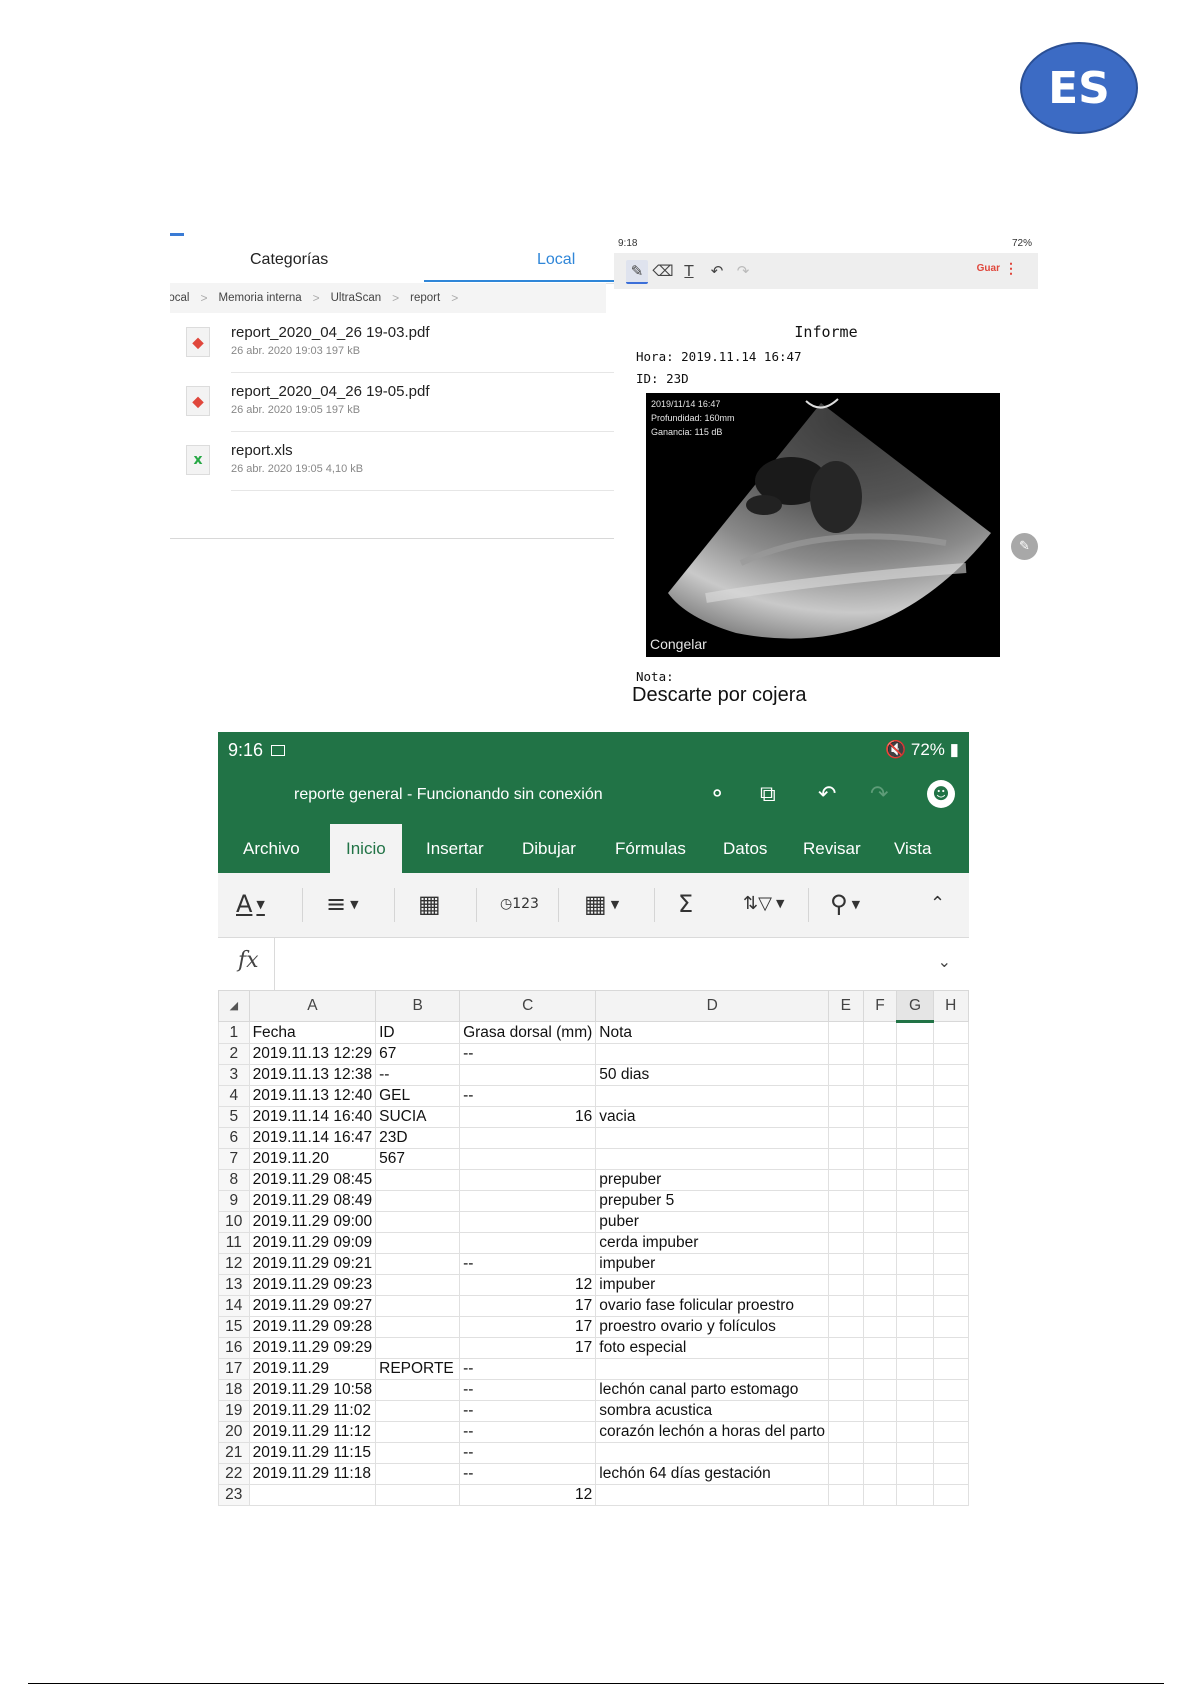 The width and height of the screenshot is (1192, 1685). I want to click on undo-icon: ↶, so click(717, 271).